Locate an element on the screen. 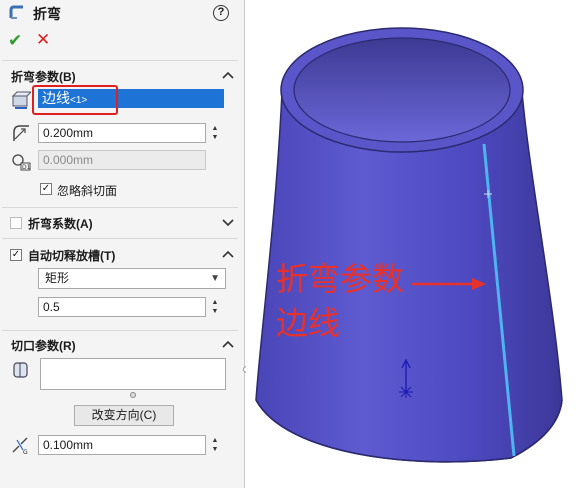  svg-text: G is located at coordinates (25, 452).